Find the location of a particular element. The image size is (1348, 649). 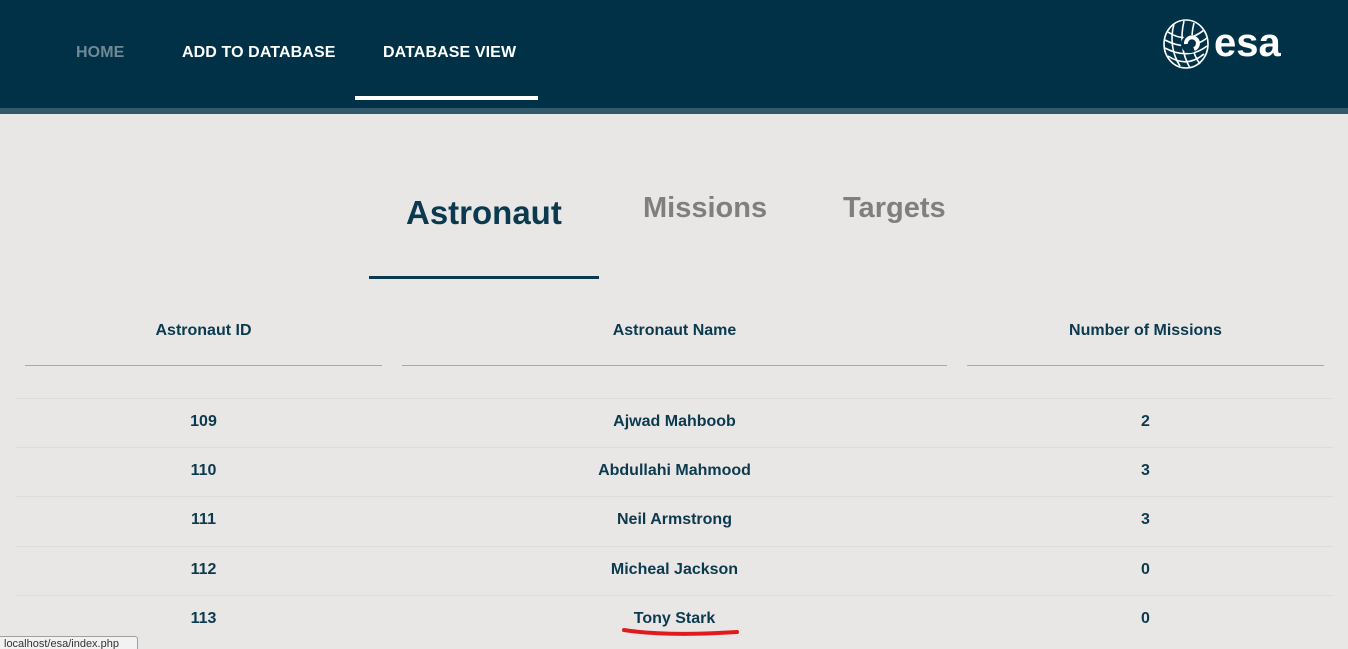

nav-add-to-database: ADD TO DATABASE is located at coordinates (259, 55).